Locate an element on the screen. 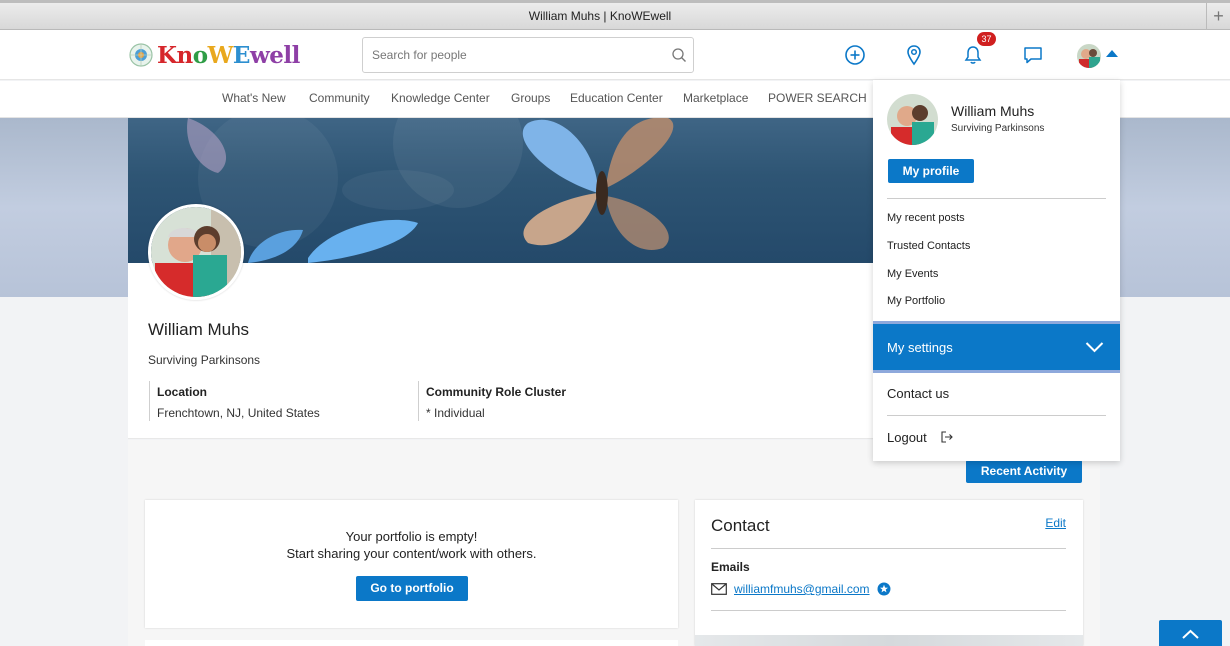  scroll-to-top-button is located at coordinates (1190, 633).